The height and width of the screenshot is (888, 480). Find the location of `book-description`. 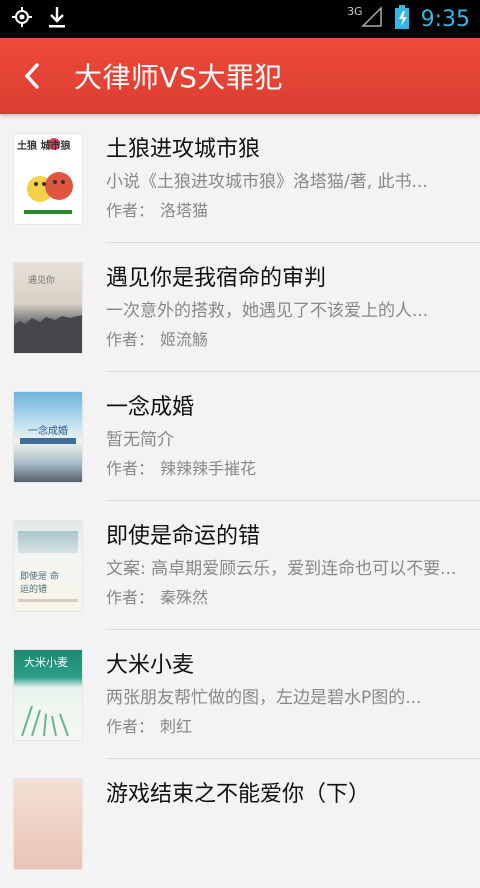

book-description is located at coordinates (282, 827).